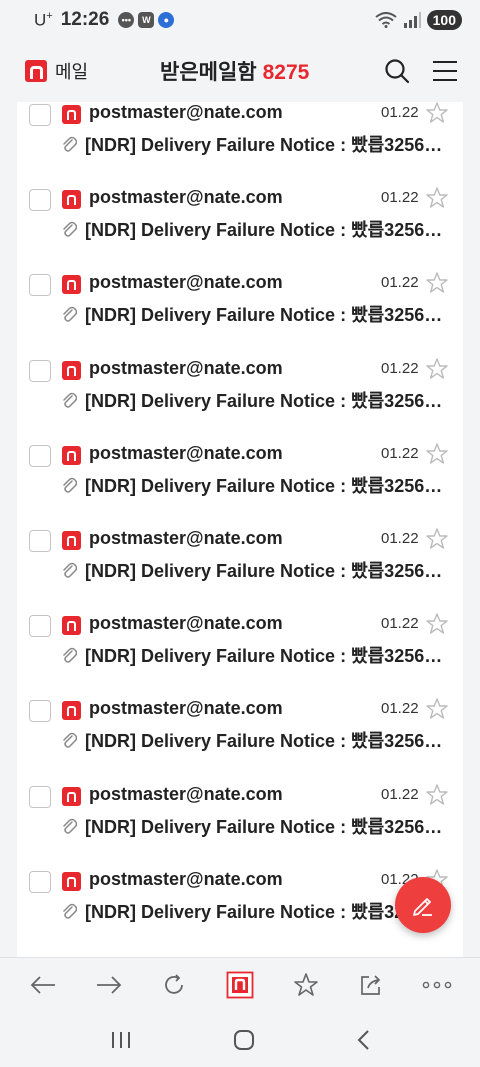 The width and height of the screenshot is (480, 1067). I want to click on more-icon, so click(437, 985).